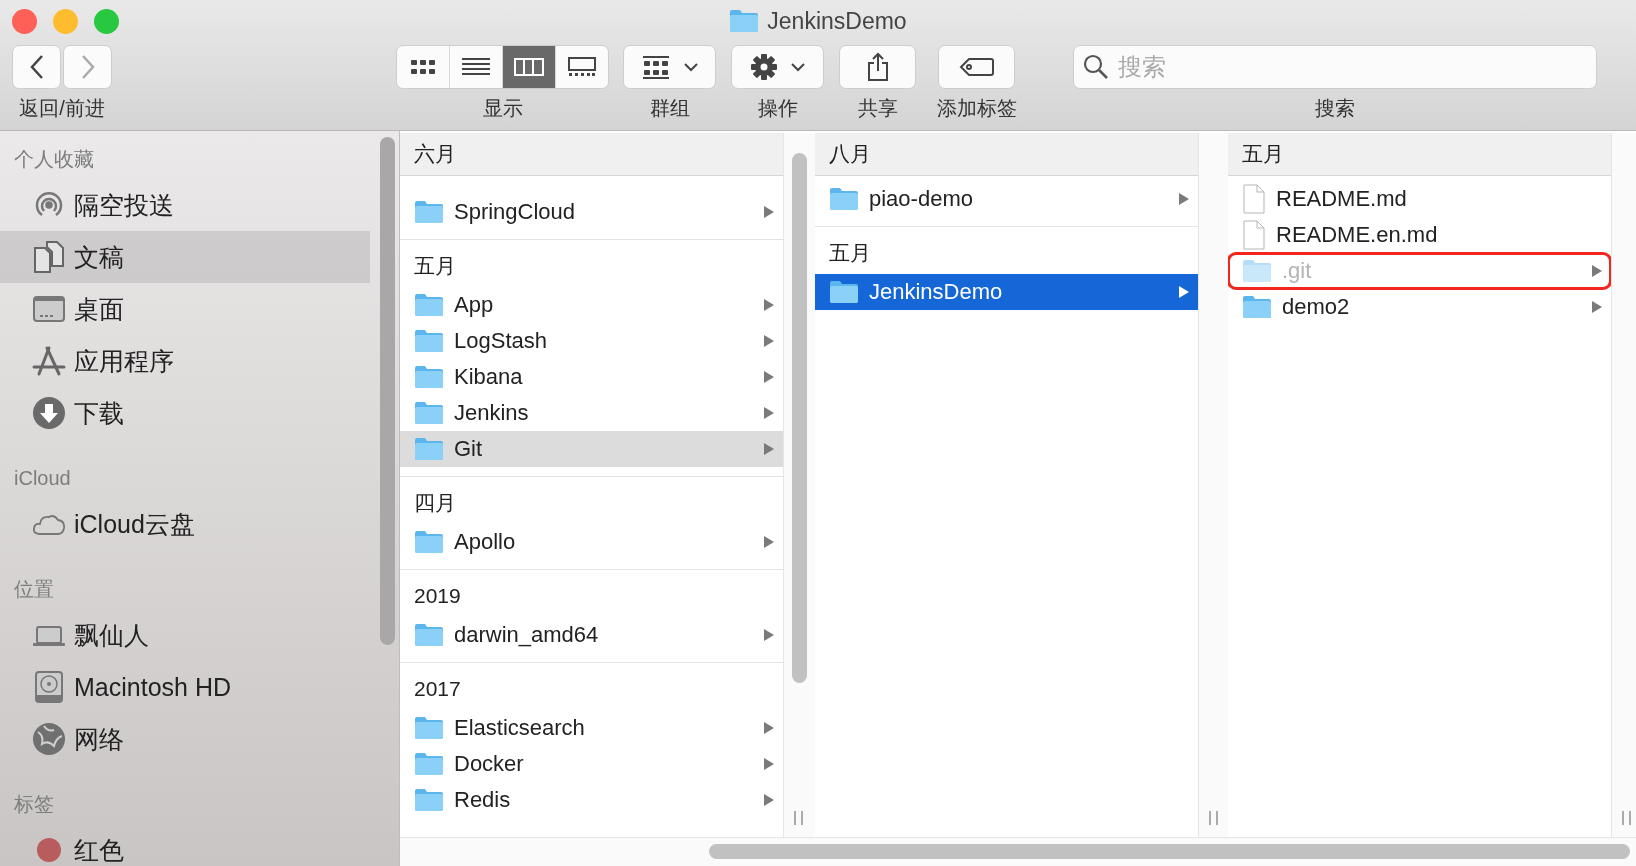  What do you see at coordinates (777, 108) in the screenshot?
I see `toolbar-label: 操作` at bounding box center [777, 108].